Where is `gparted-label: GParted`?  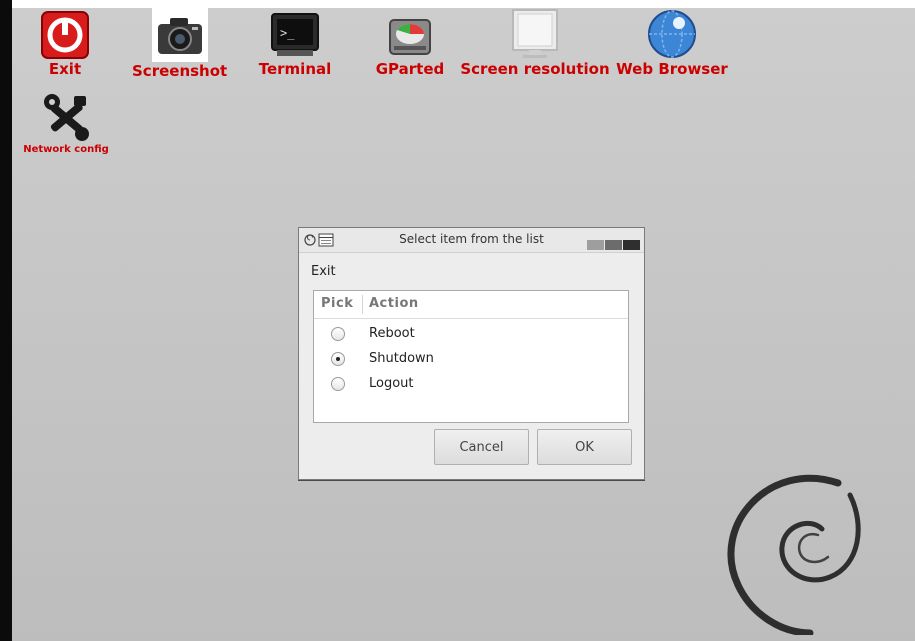
gparted-label: GParted is located at coordinates (410, 69).